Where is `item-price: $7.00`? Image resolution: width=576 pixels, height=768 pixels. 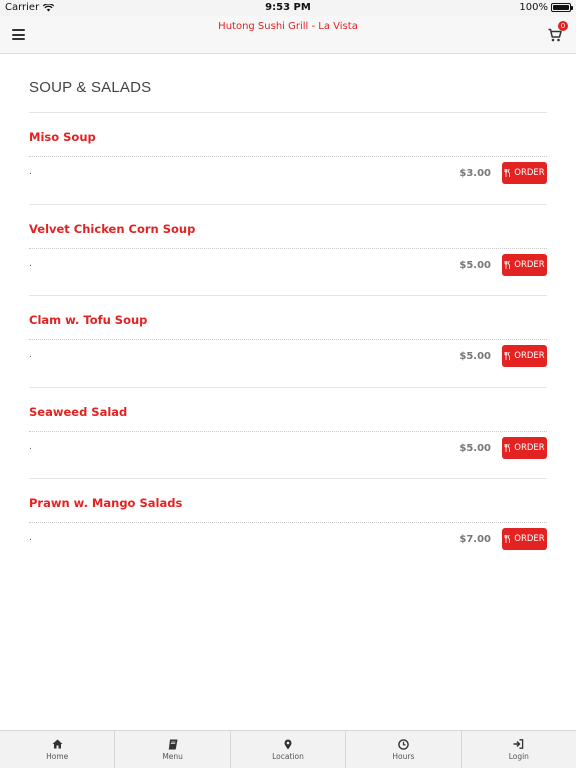
item-price: $7.00 is located at coordinates (475, 539).